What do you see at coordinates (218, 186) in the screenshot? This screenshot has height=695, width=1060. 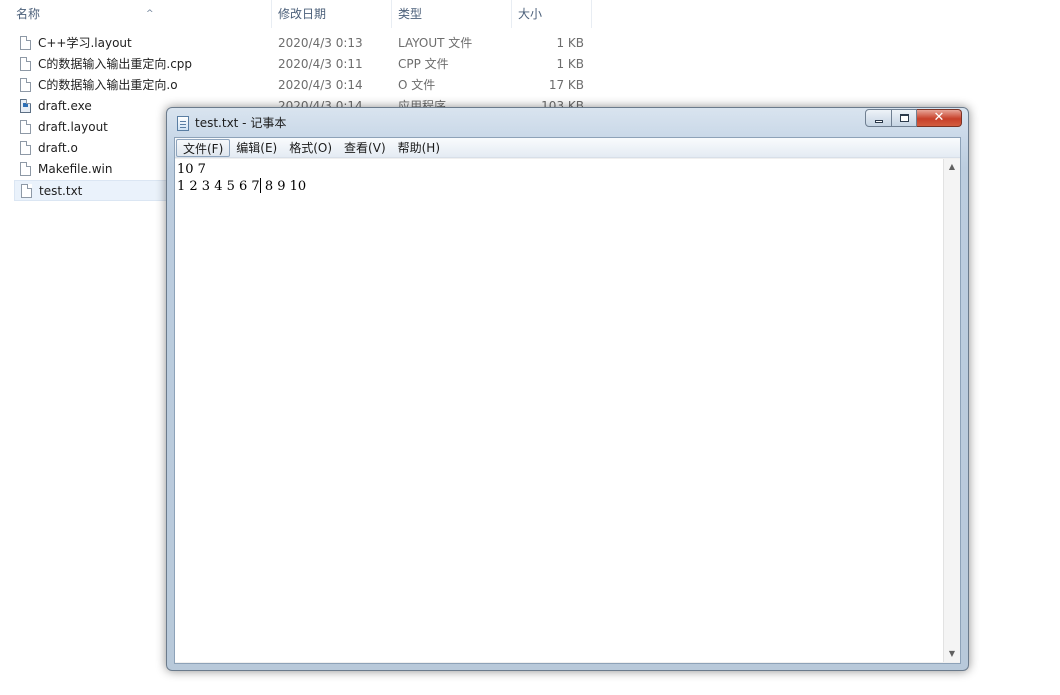 I see `text-line-2-before-caret: 1 2 3 4 5 6 7` at bounding box center [218, 186].